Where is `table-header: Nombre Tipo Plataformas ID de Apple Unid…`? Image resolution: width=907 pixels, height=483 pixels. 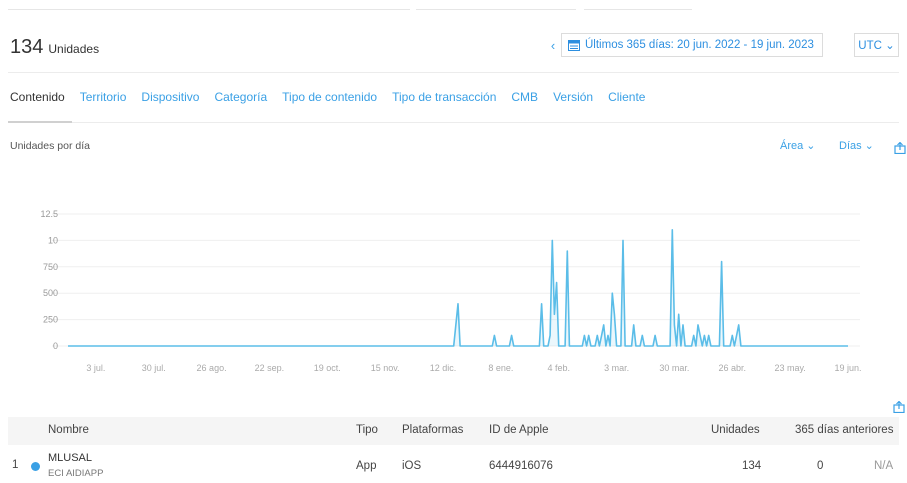
table-header: Nombre Tipo Plataformas ID de Apple Unid… is located at coordinates (453, 431).